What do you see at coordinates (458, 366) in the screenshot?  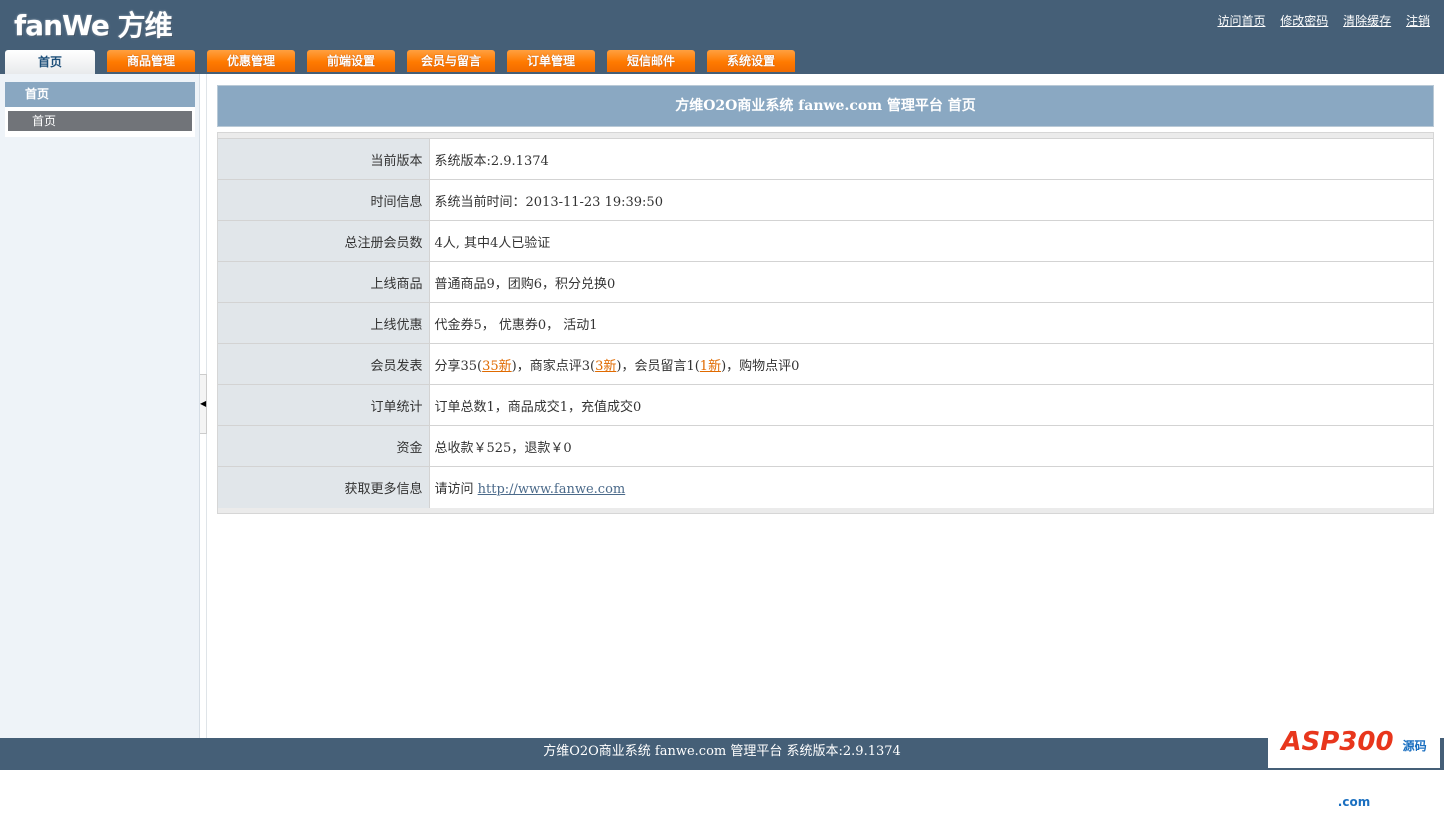 I see `text: 分享35(` at bounding box center [458, 366].